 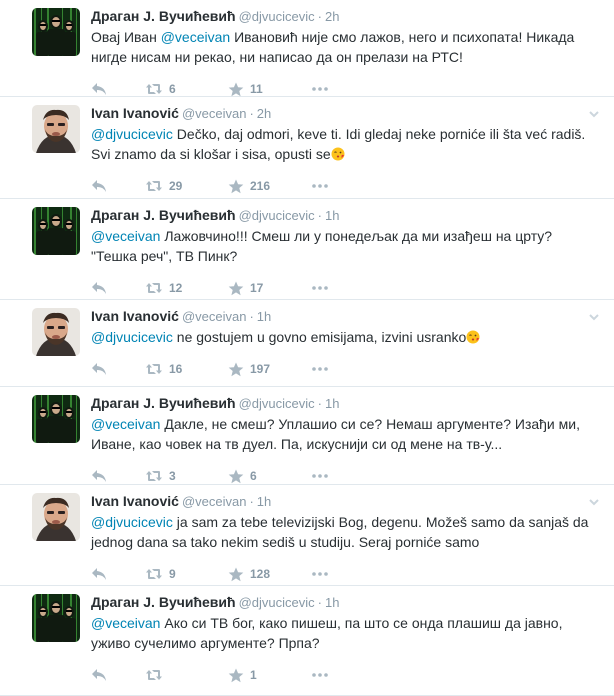 I want to click on tweet-header: Ivan Ivanović @veceivan · 2h, so click(x=181, y=113).